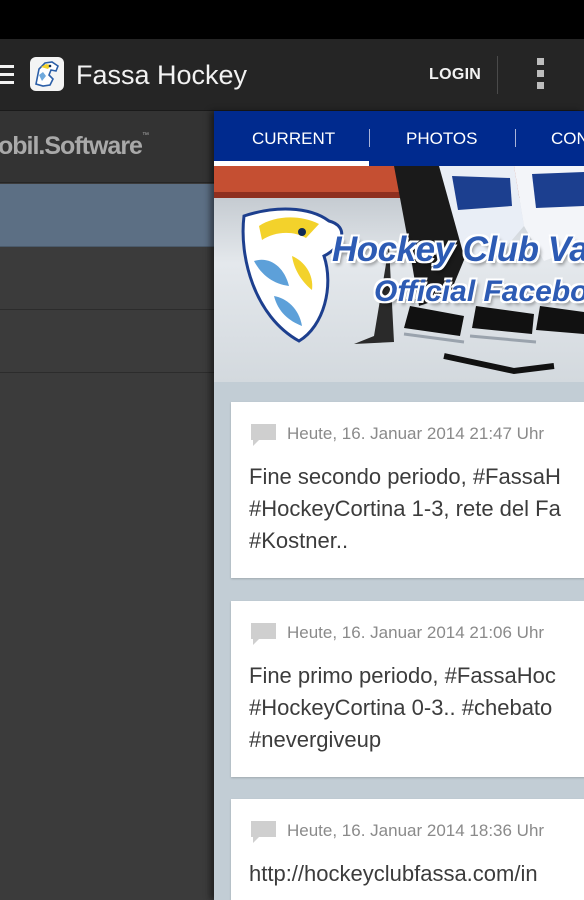  Describe the element at coordinates (162, 75) in the screenshot. I see `app-title: Fassa Hockey` at that location.